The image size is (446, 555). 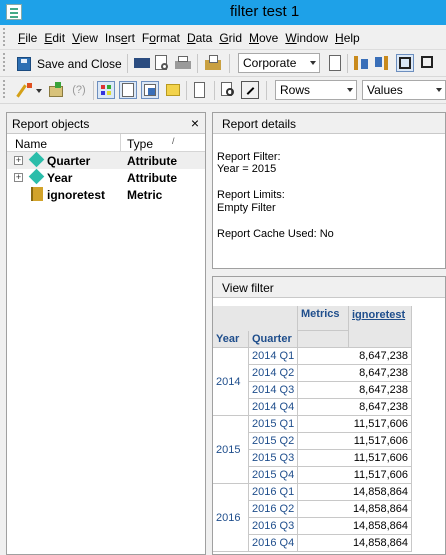 What do you see at coordinates (128, 90) in the screenshot?
I see `report-objects-icon` at bounding box center [128, 90].